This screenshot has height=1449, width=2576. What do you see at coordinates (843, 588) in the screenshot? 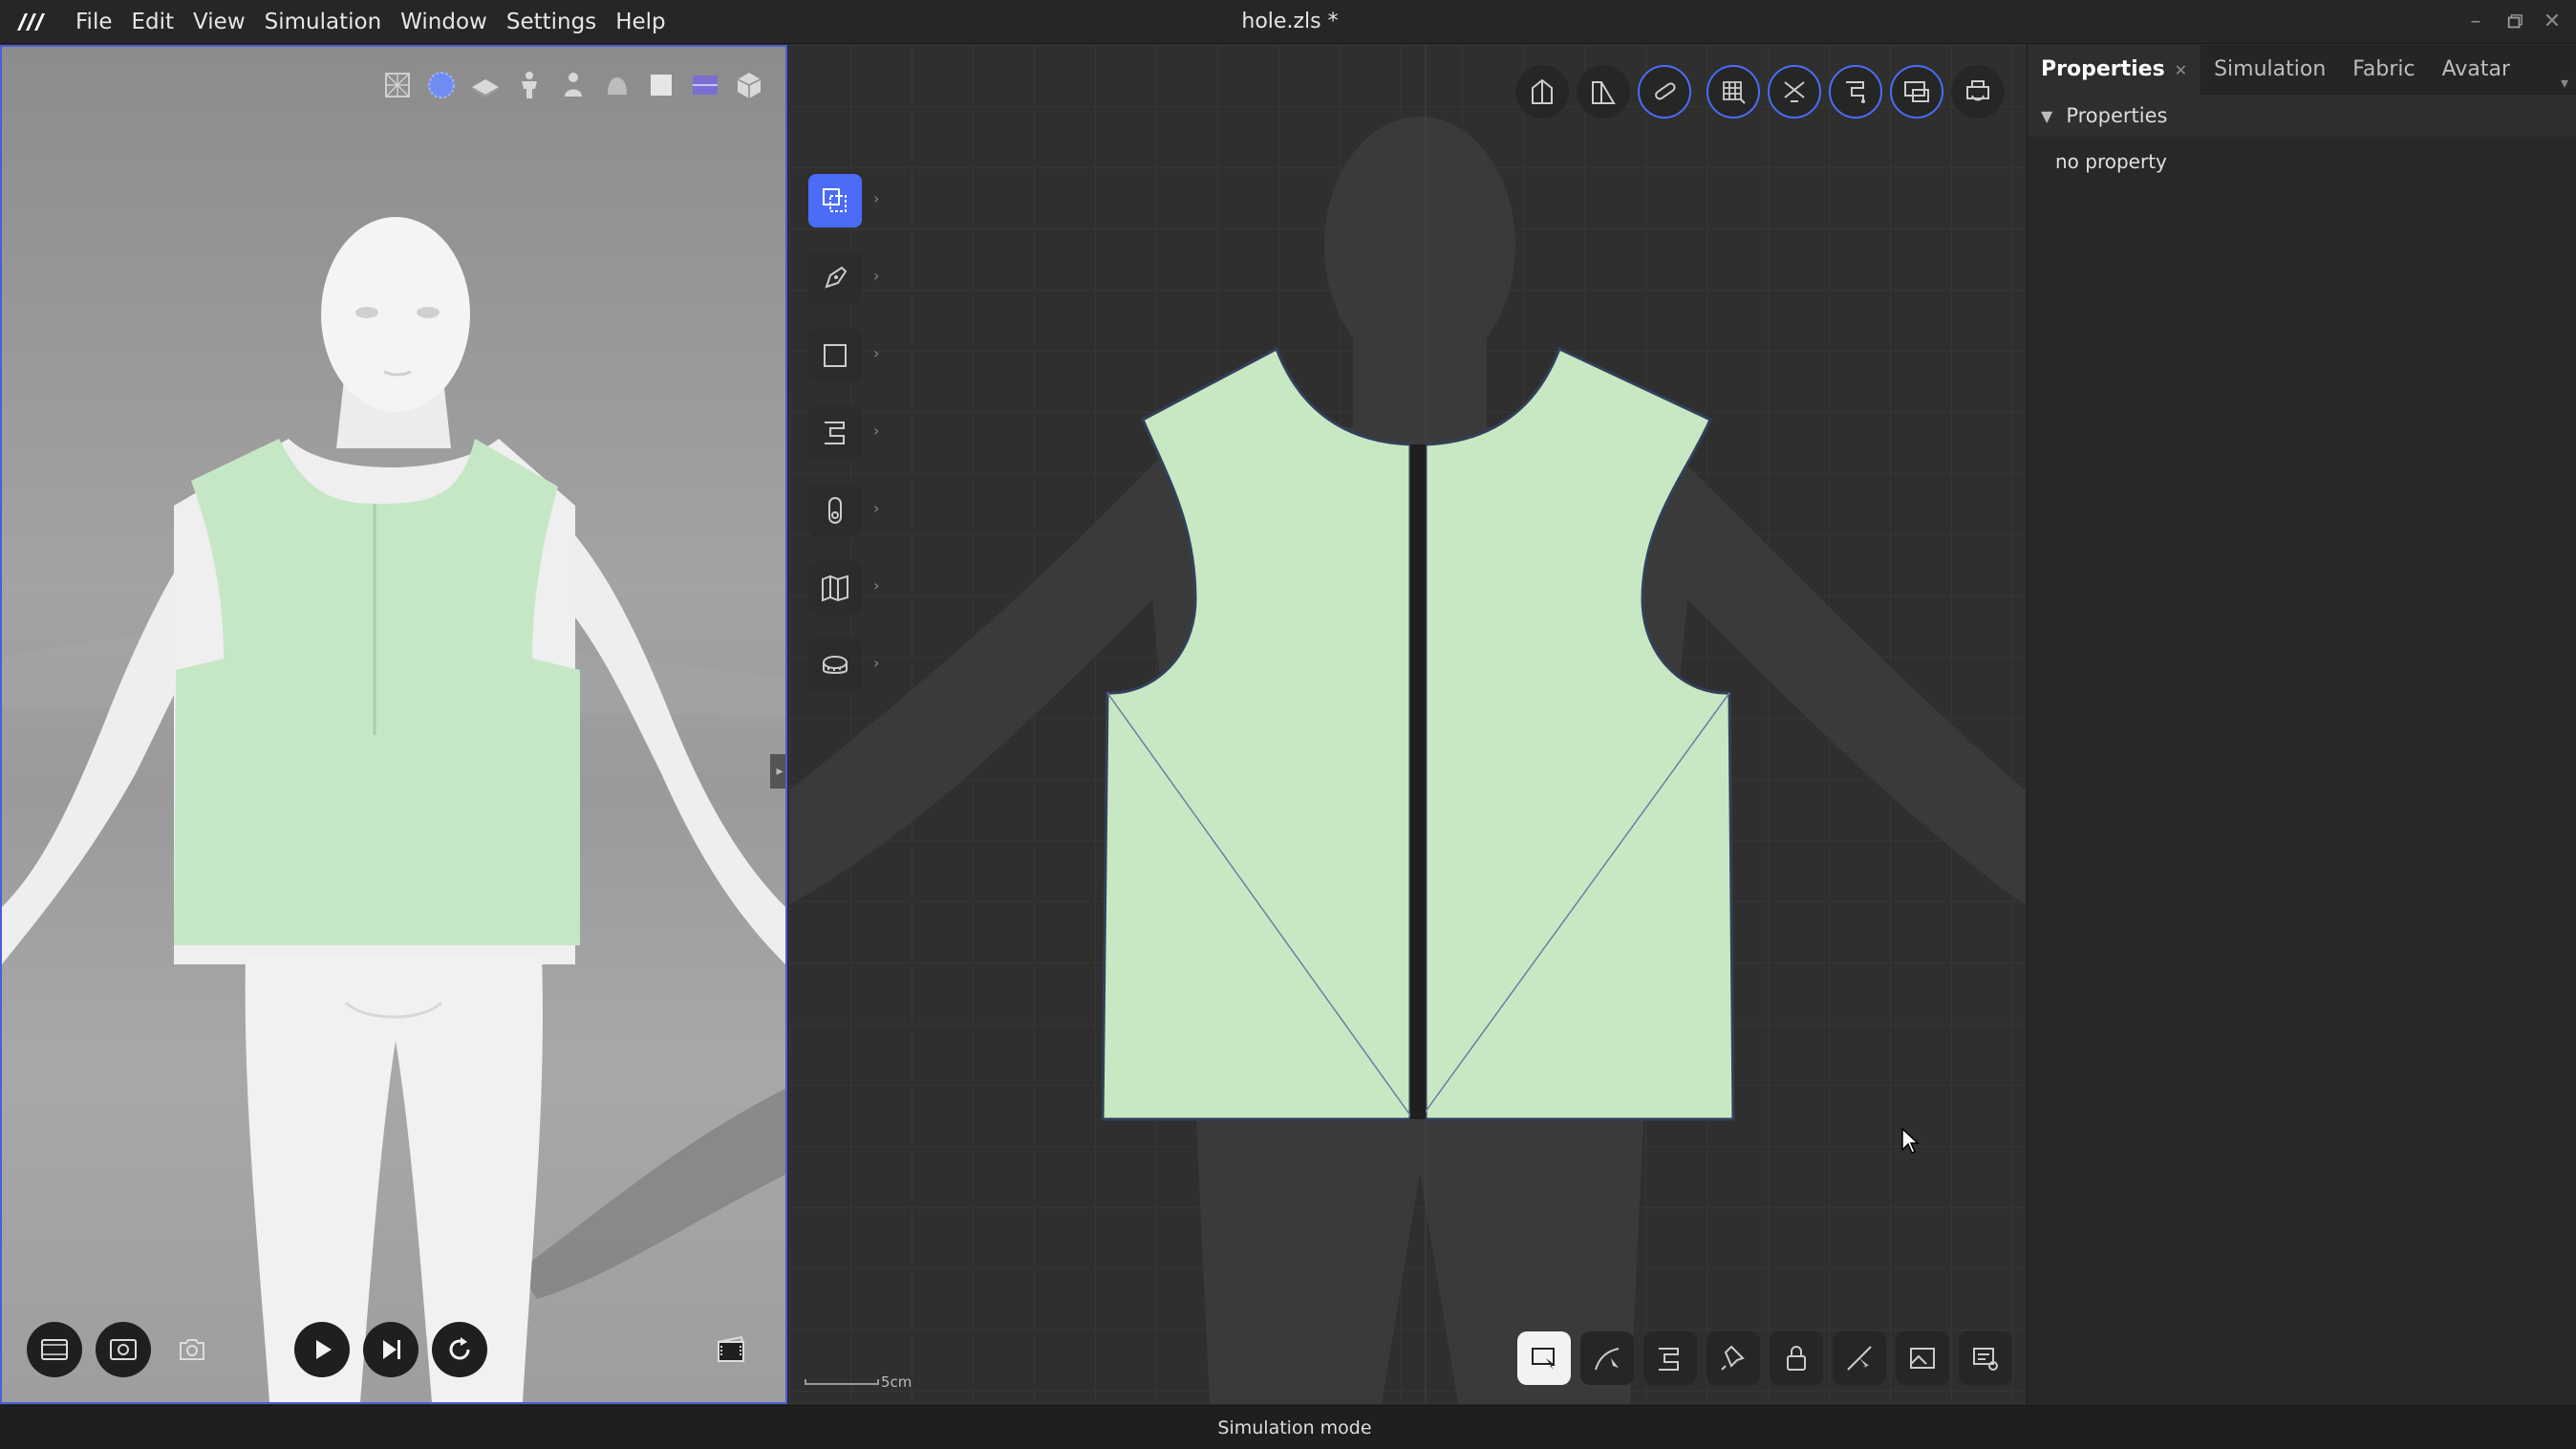
I see `fold-icon: ›` at bounding box center [843, 588].